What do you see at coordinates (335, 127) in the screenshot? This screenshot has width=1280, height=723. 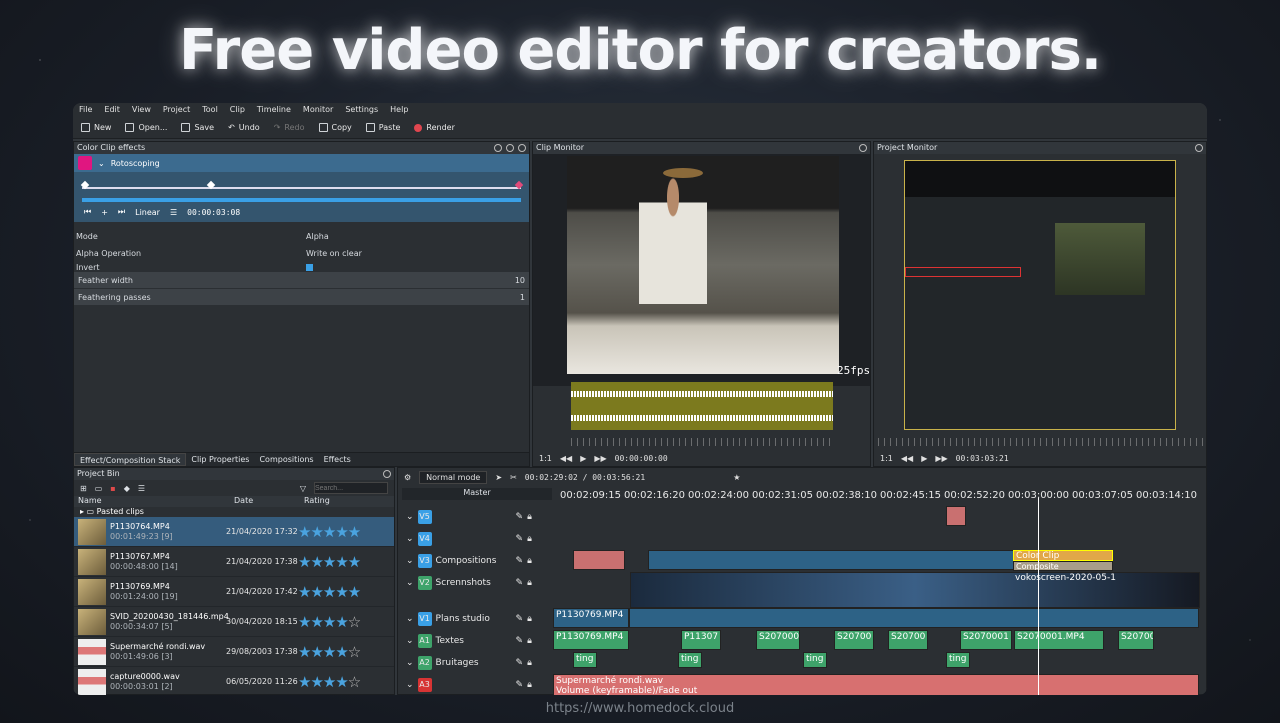 I see `copy-button: Copy` at bounding box center [335, 127].